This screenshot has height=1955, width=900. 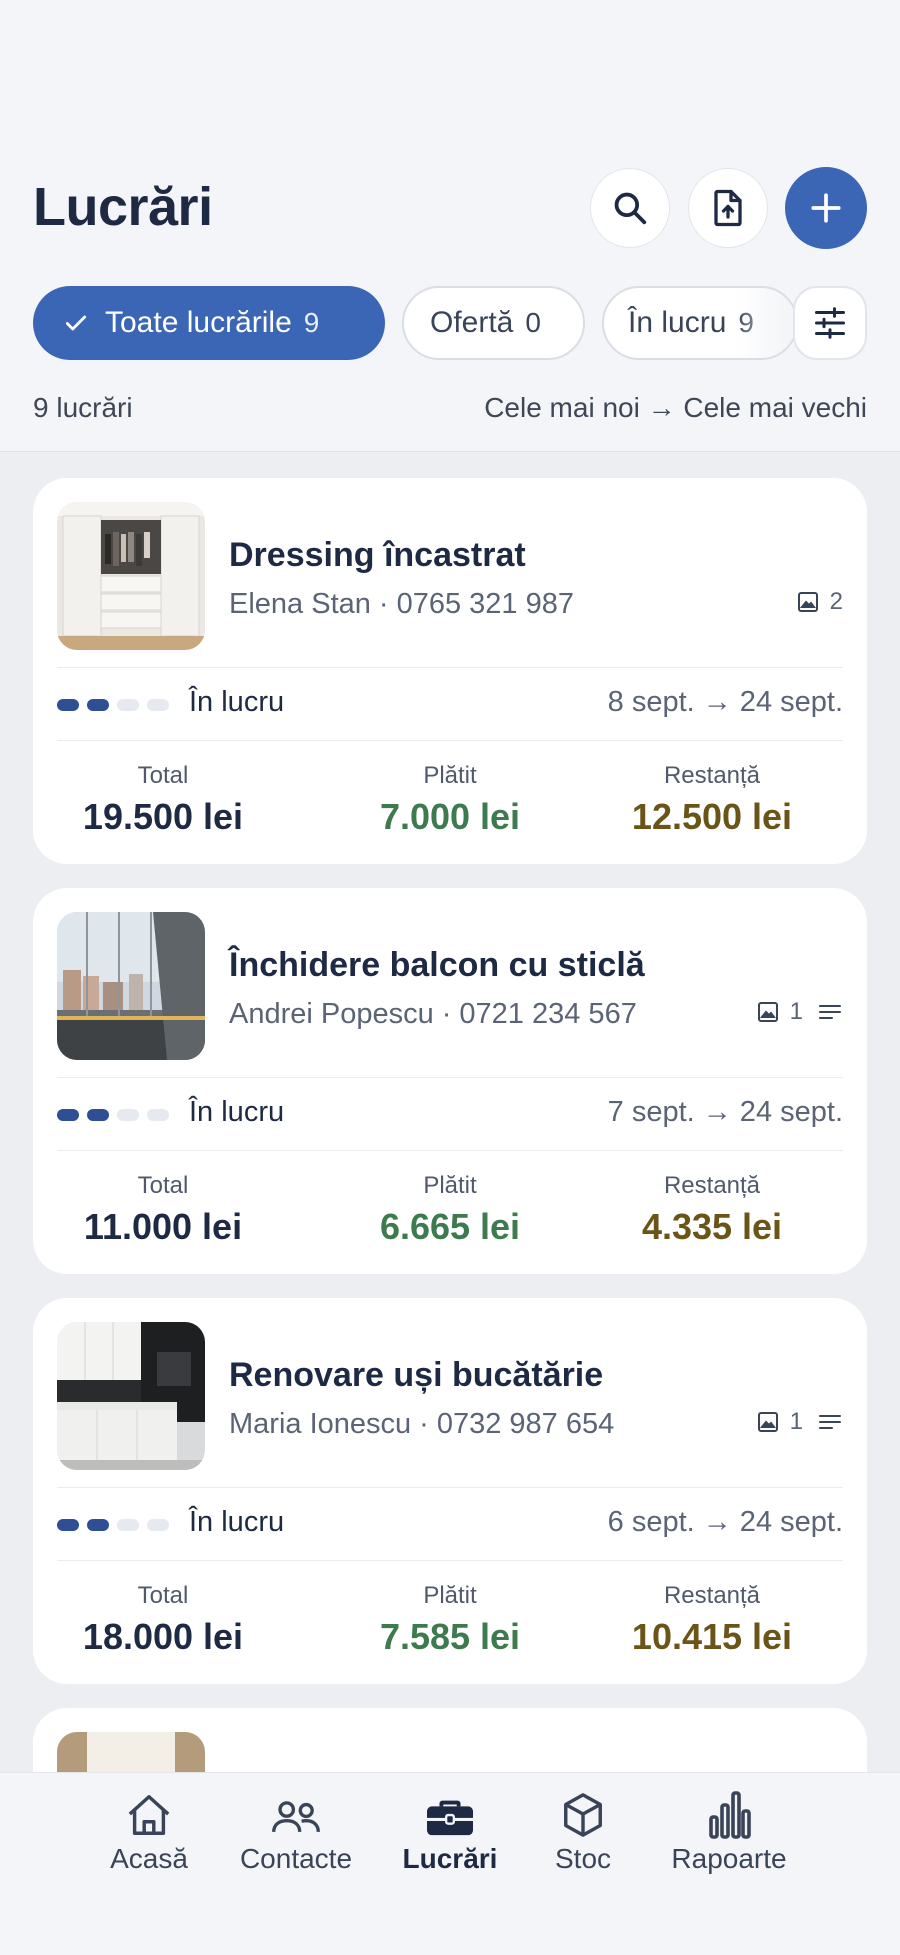 I want to click on total-column: Total 18.000 lei, so click(x=163, y=1620).